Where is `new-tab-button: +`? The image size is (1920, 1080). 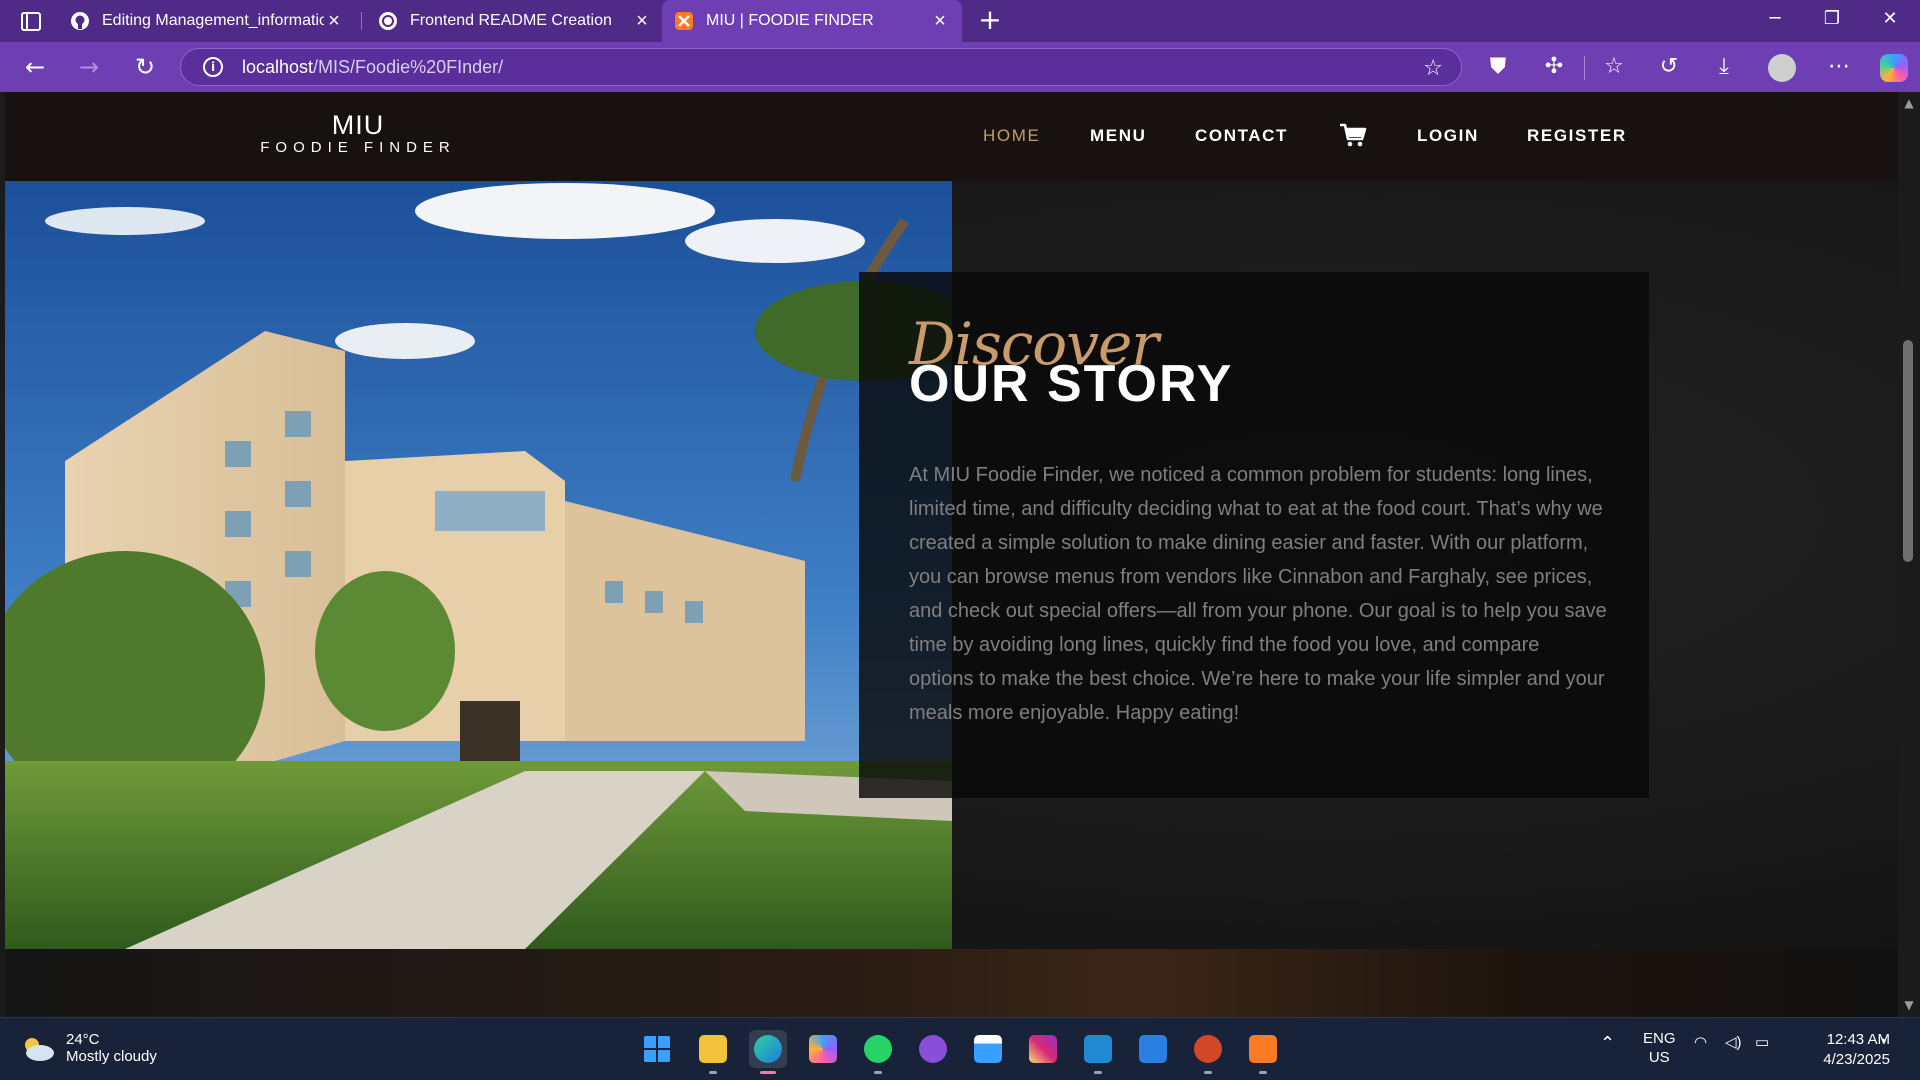 new-tab-button: + is located at coordinates (990, 21).